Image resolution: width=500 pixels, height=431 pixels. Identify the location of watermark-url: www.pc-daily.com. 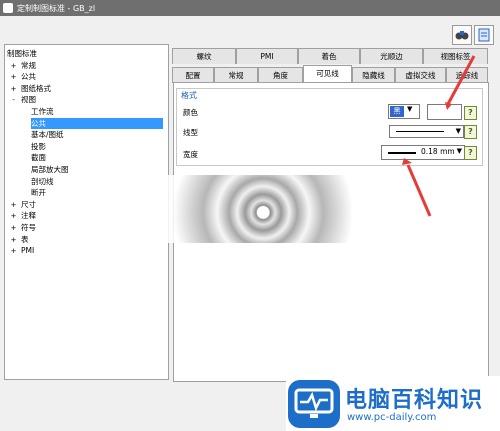
(392, 417).